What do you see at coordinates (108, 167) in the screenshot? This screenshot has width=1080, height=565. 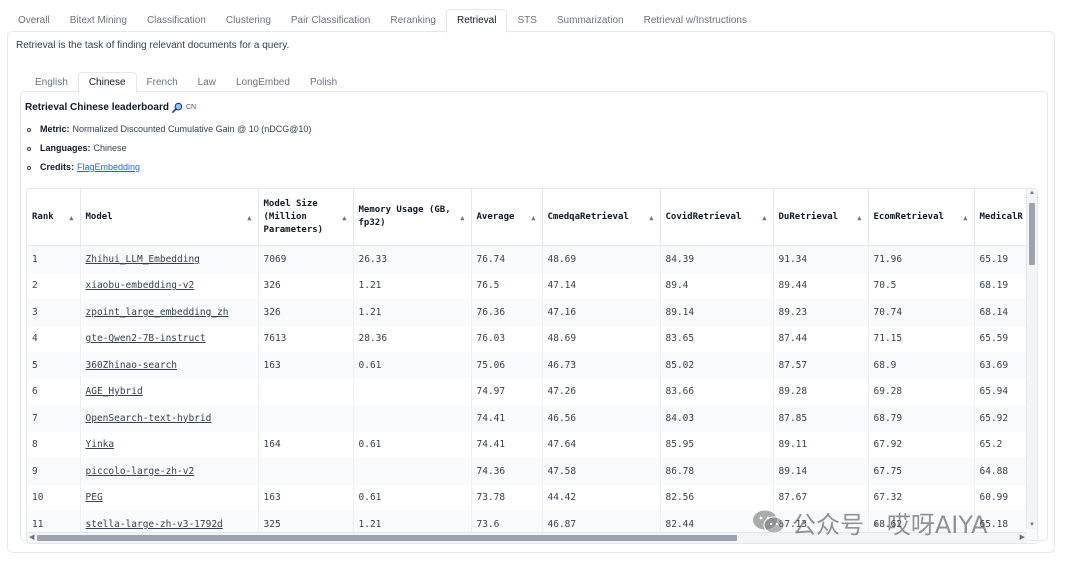 I see `credits-link: FlagEmbedding` at bounding box center [108, 167].